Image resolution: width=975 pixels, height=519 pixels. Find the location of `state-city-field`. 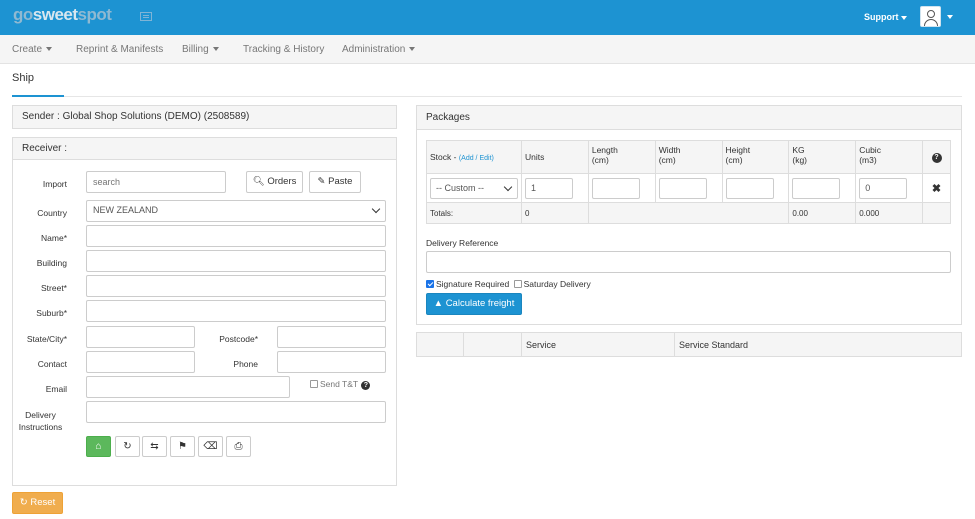

state-city-field is located at coordinates (140, 337).